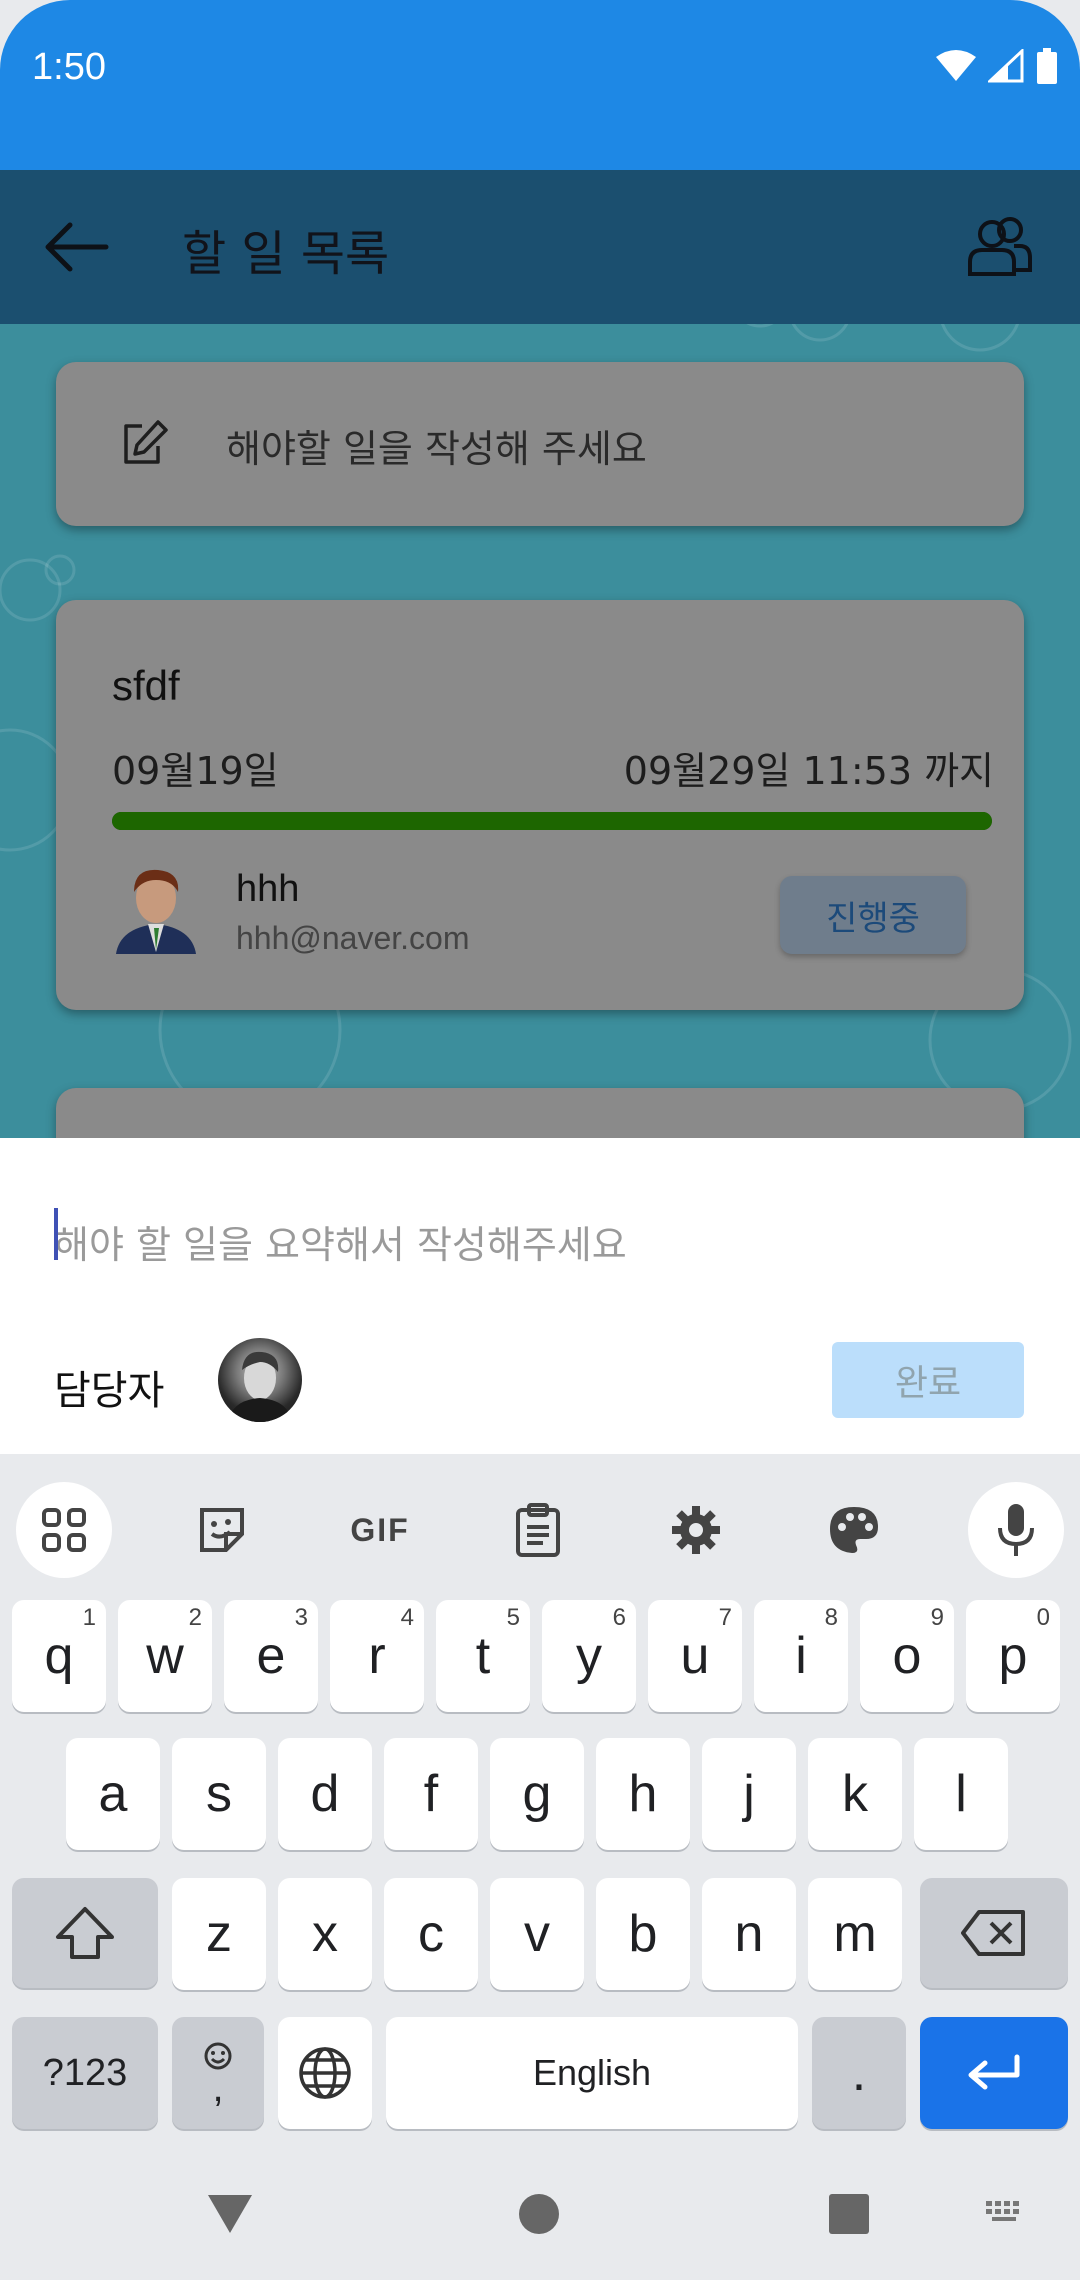 The image size is (1080, 2280). What do you see at coordinates (436, 449) in the screenshot?
I see `task-input-placeholder: 해야할 일을 작성해 주세요` at bounding box center [436, 449].